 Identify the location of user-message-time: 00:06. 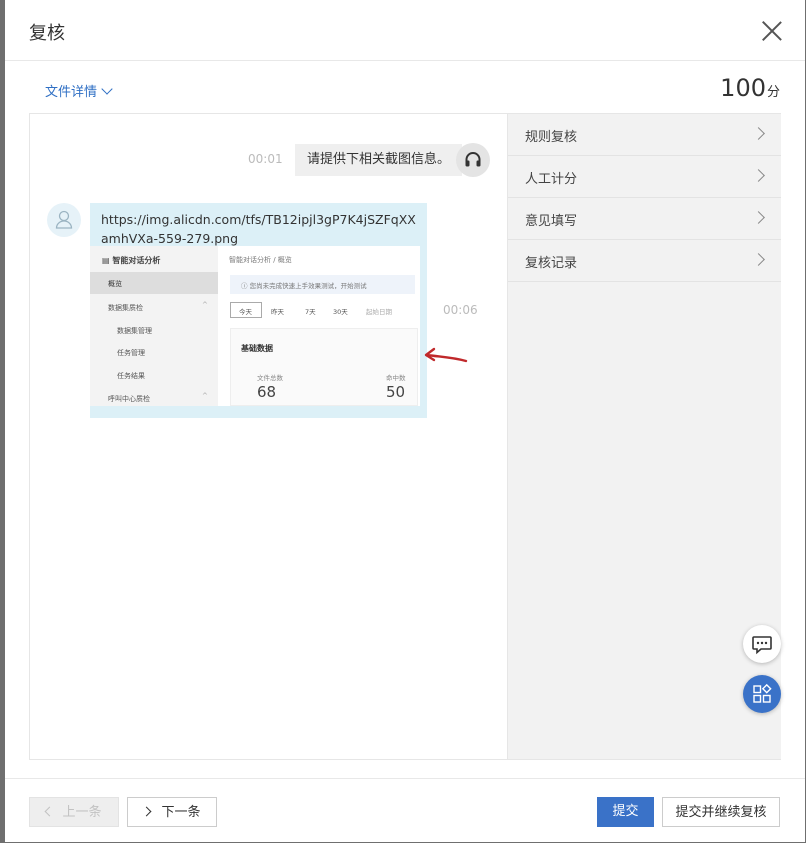
(460, 310).